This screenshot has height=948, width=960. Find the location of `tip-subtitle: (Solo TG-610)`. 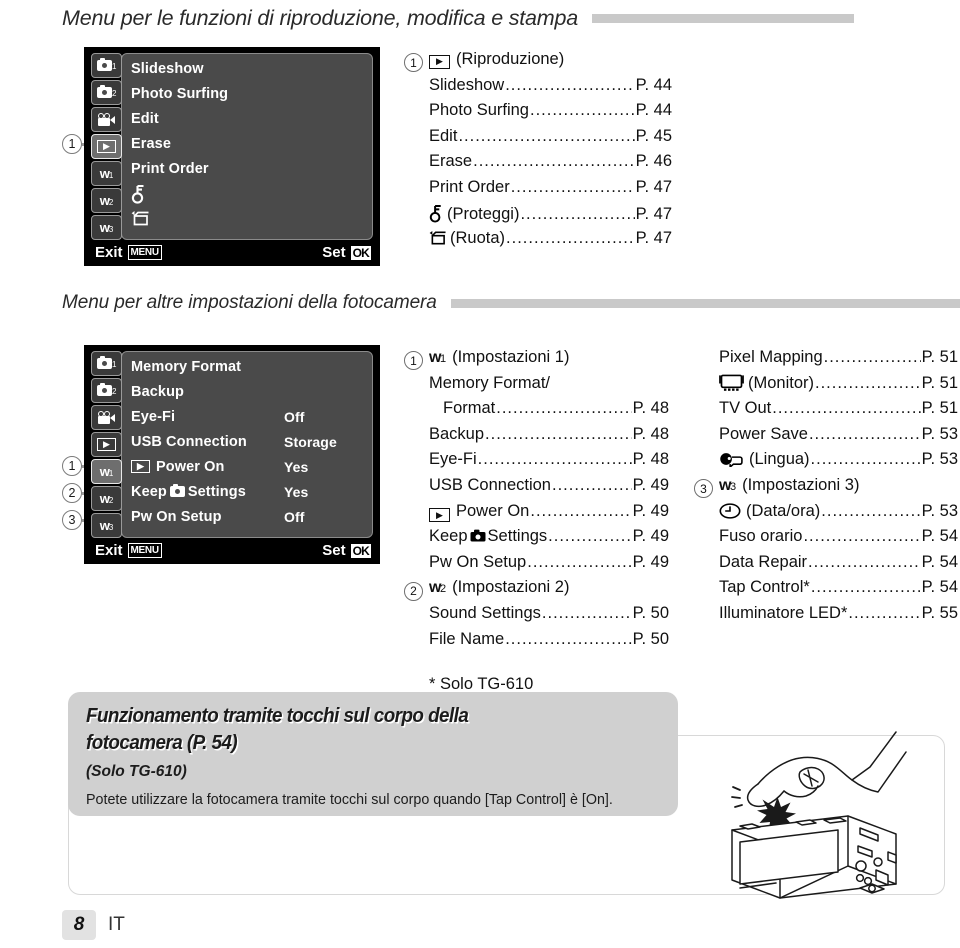

tip-subtitle: (Solo TG-610) is located at coordinates (136, 771).